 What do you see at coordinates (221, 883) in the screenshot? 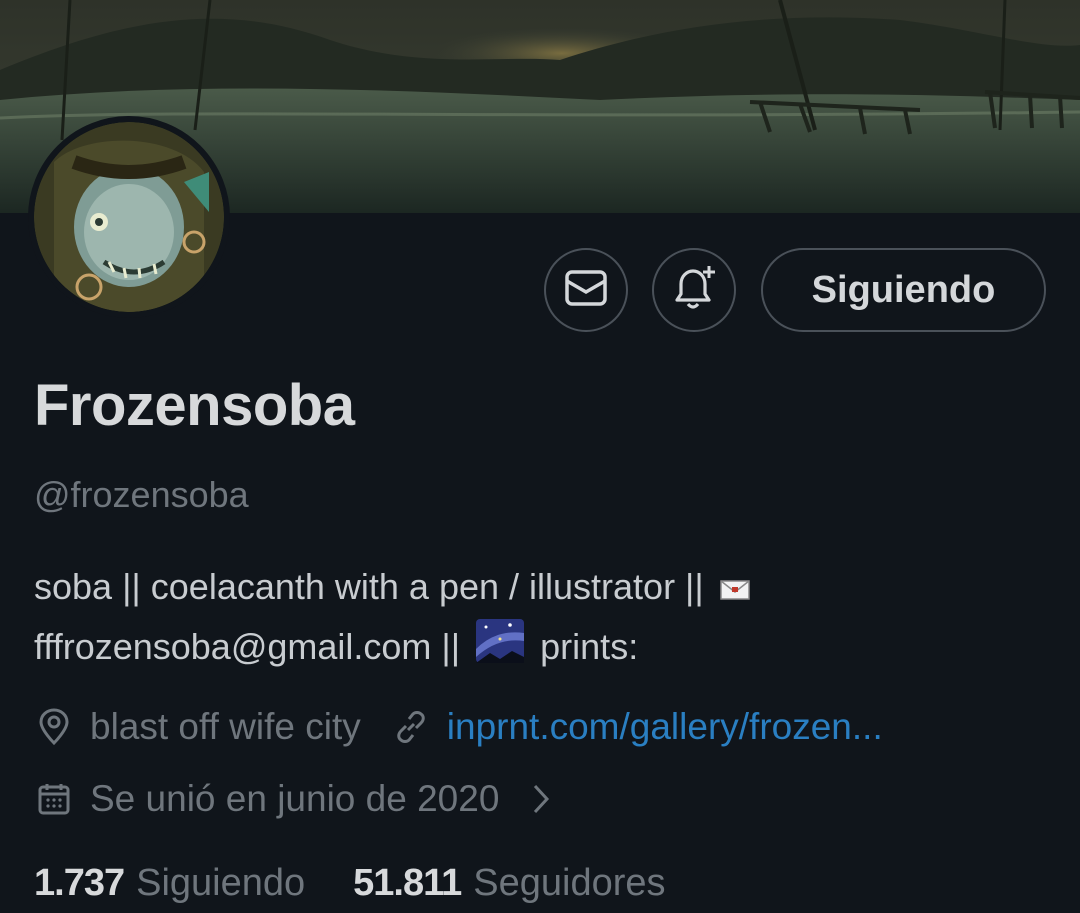
I see `following-label: Siguiendo` at bounding box center [221, 883].